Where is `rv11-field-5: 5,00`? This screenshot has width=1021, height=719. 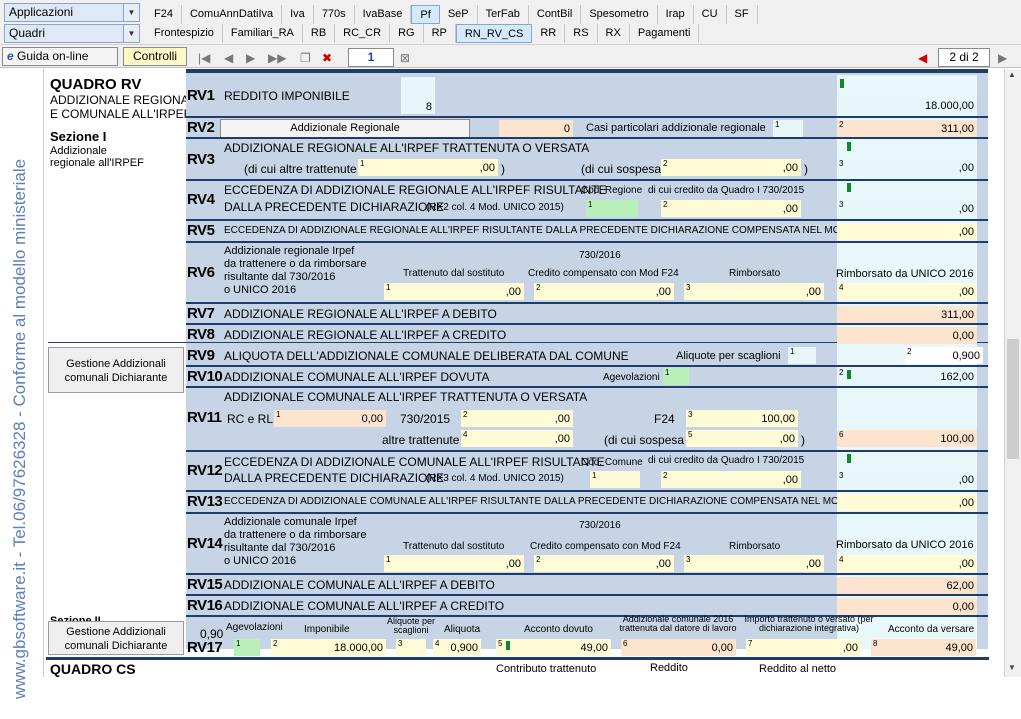 rv11-field-5: 5,00 is located at coordinates (742, 438).